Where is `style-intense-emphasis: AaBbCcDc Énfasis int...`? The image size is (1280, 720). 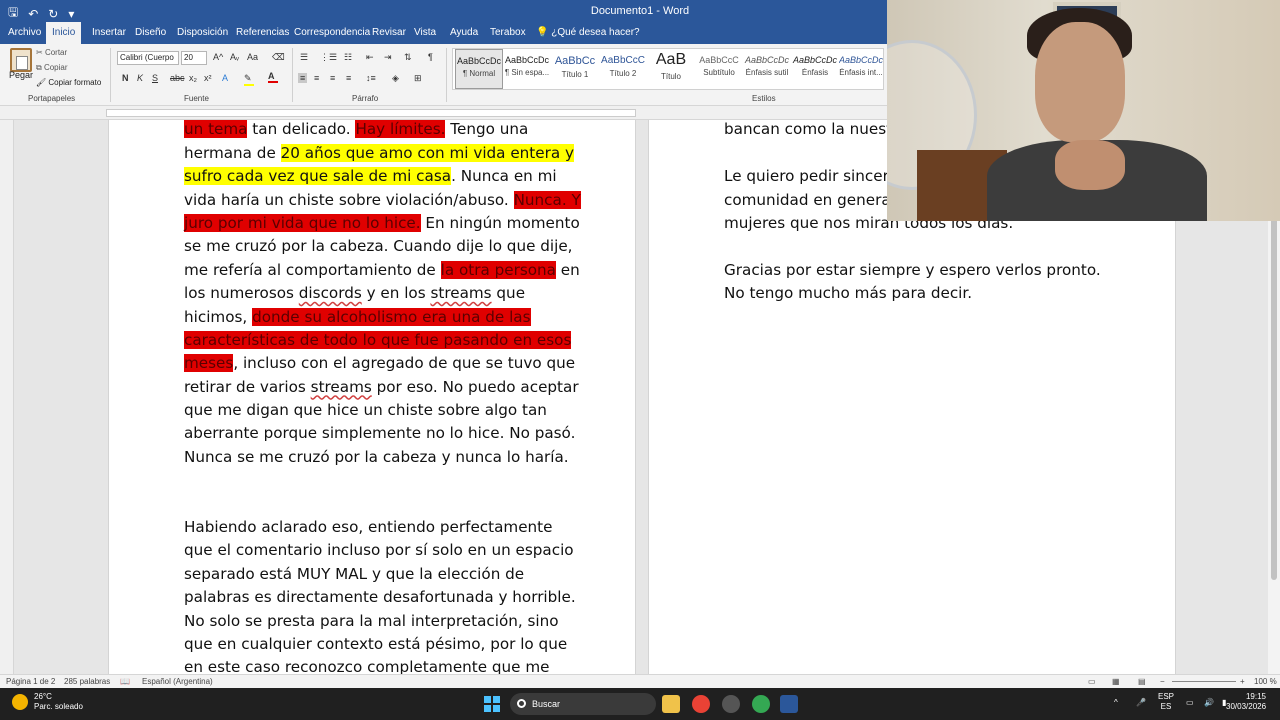 style-intense-emphasis: AaBbCcDc Énfasis int... is located at coordinates (861, 69).